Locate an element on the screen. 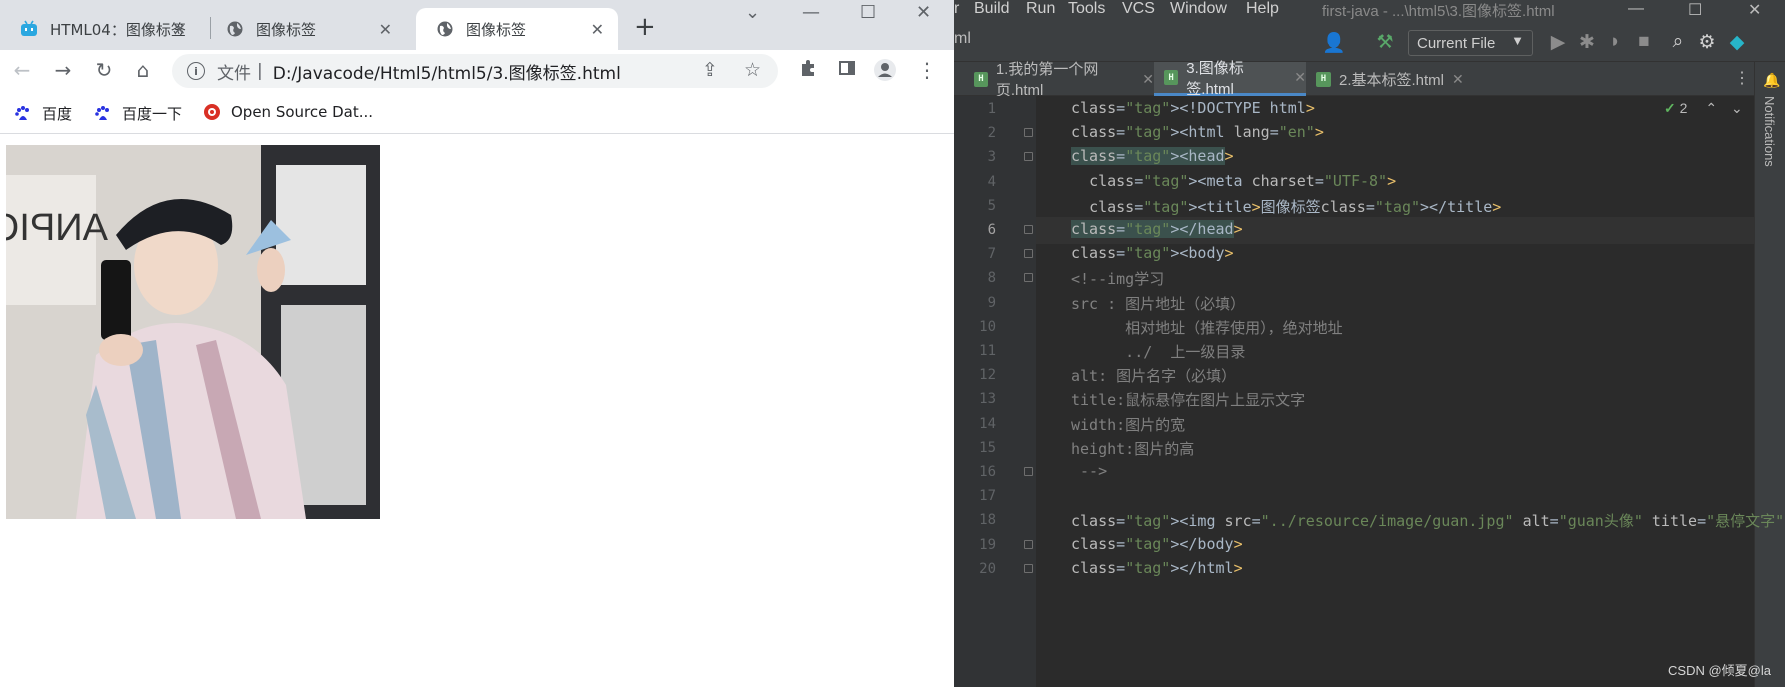 The height and width of the screenshot is (687, 1785). code-text: class="tag"></head> is located at coordinates (1157, 229).